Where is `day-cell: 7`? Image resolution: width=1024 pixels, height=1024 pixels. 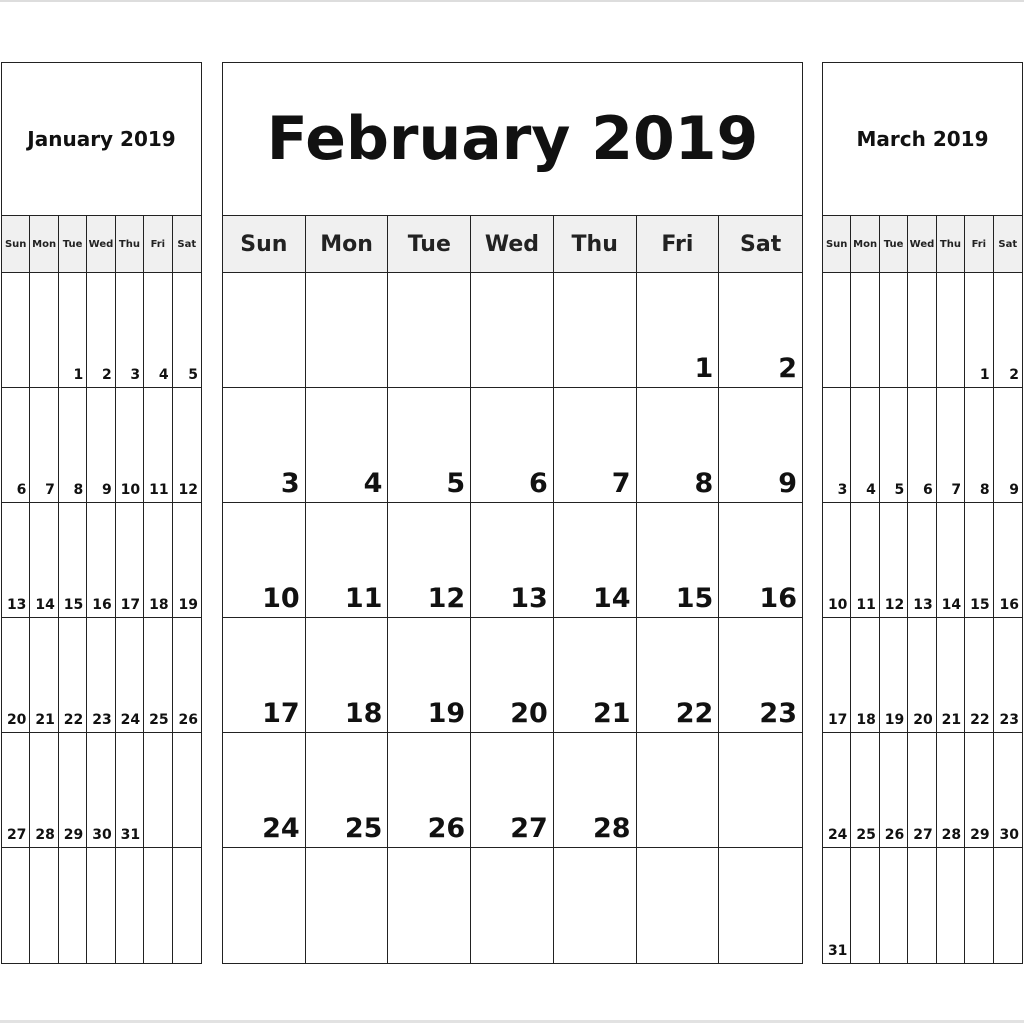
day-cell: 7 is located at coordinates (951, 445).